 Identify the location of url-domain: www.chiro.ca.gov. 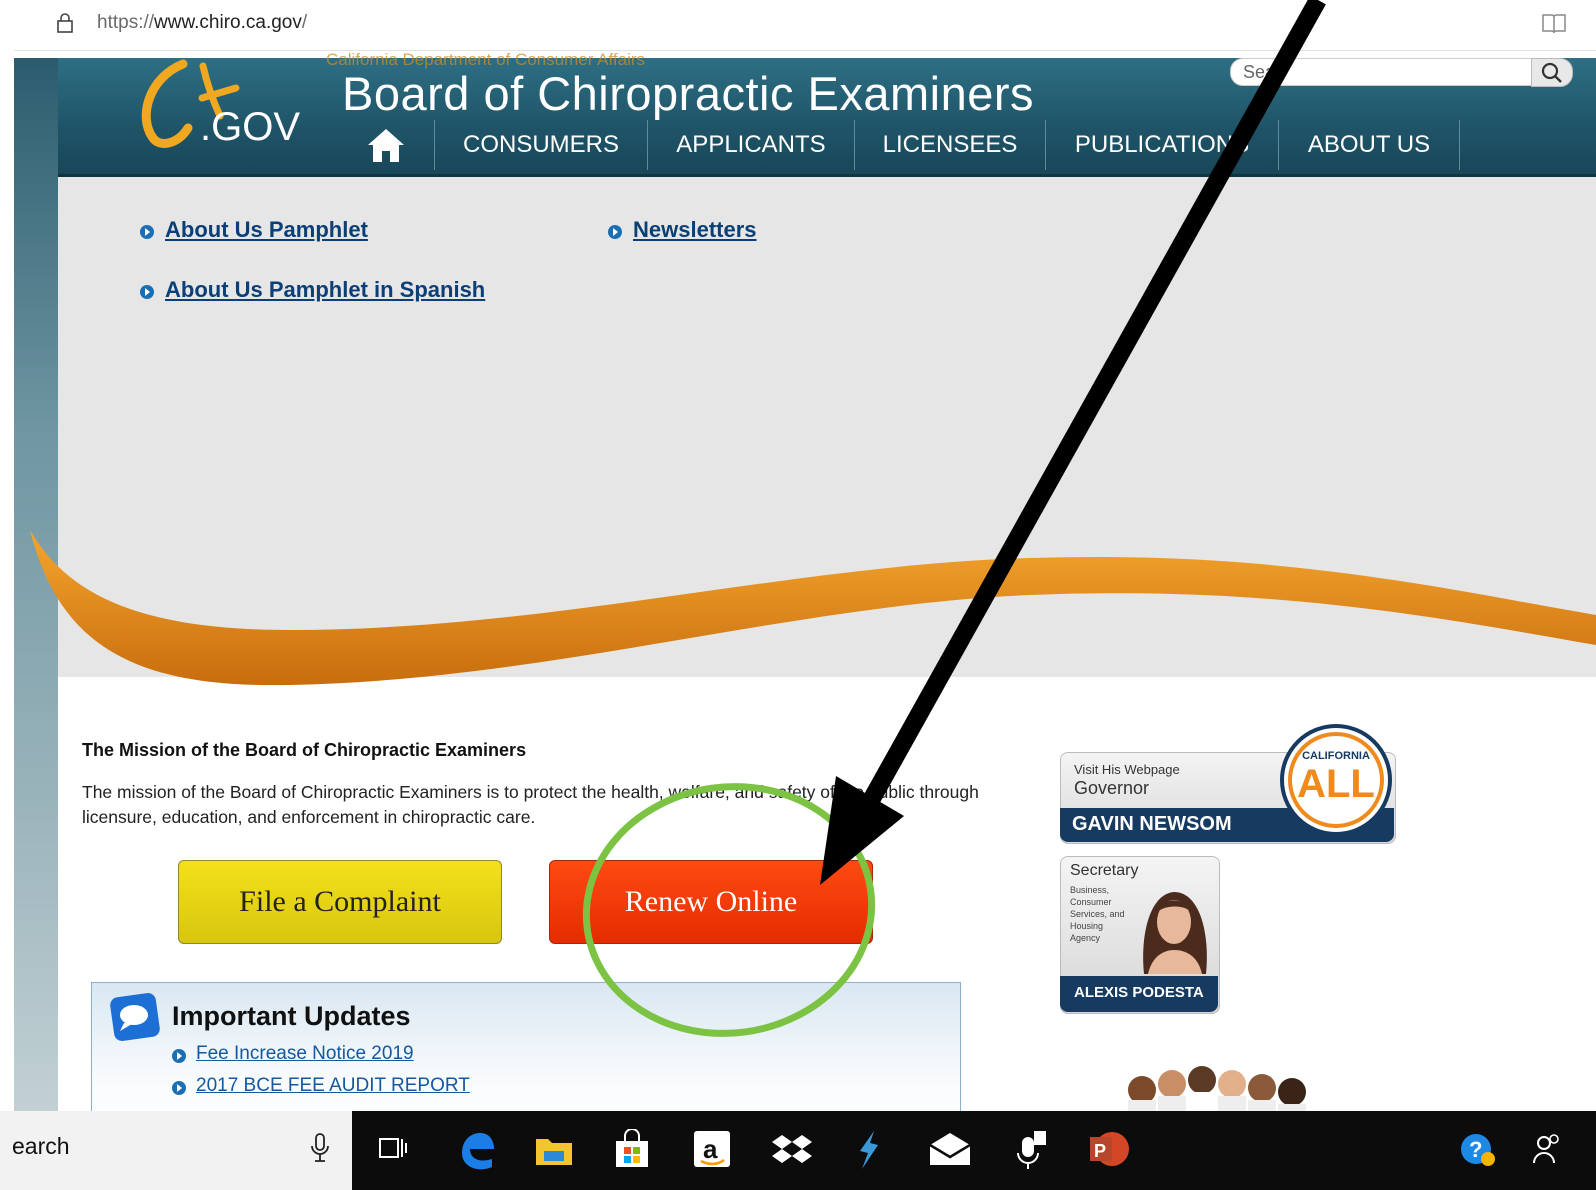
(228, 22).